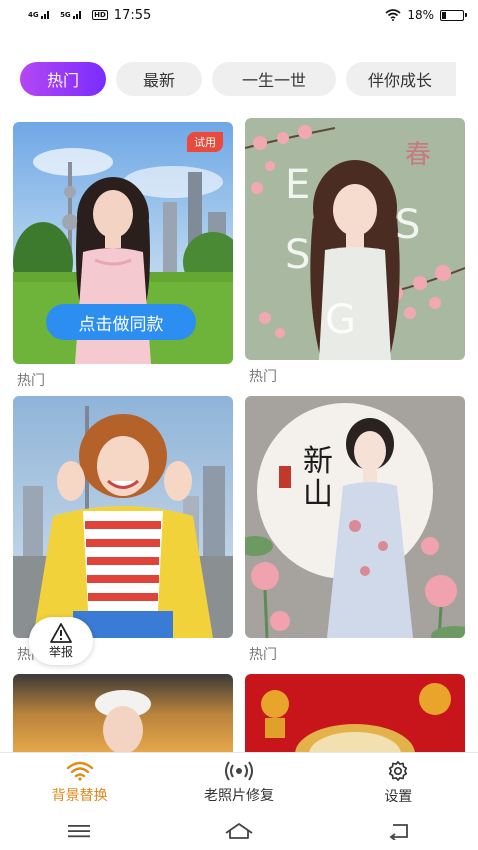  What do you see at coordinates (340, 320) in the screenshot?
I see `svg-text: G` at bounding box center [340, 320].